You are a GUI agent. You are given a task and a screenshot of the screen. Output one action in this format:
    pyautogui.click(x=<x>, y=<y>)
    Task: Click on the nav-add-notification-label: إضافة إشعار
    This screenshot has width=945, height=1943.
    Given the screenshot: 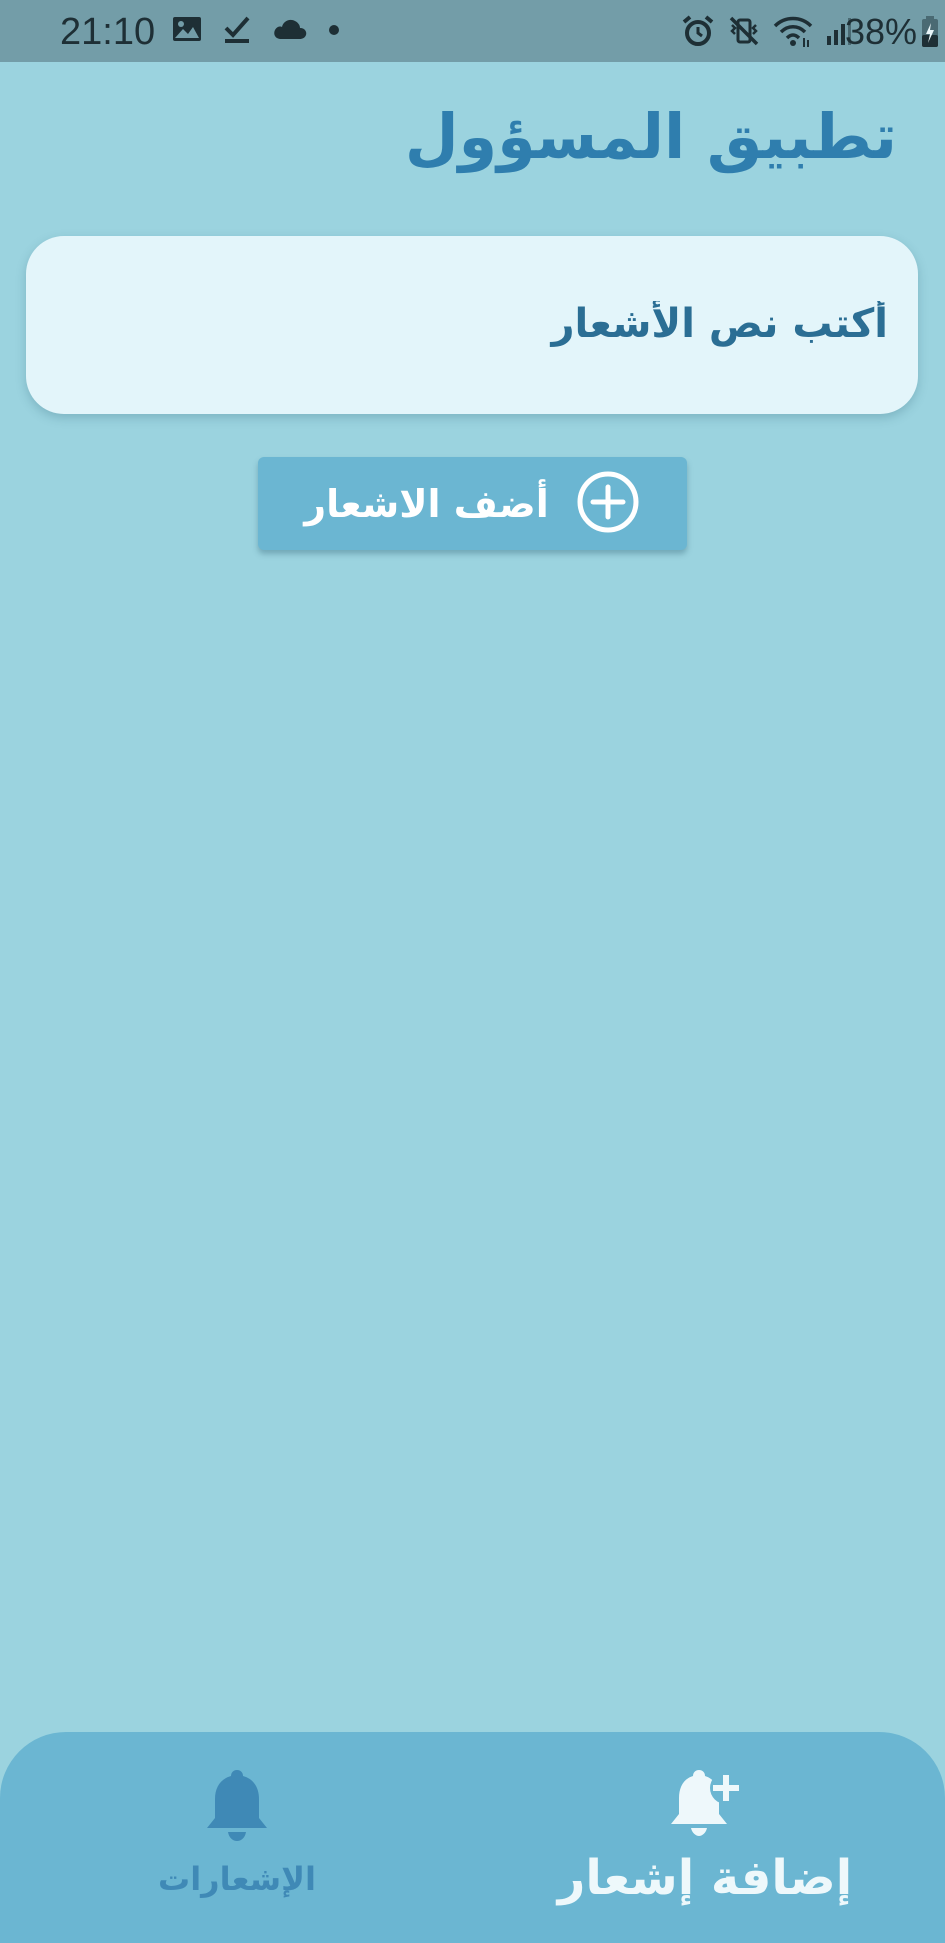 What is the action you would take?
    pyautogui.click(x=705, y=1878)
    